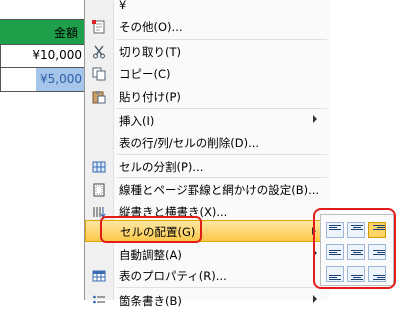  What do you see at coordinates (207, 96) in the screenshot?
I see `menu-item-paste: 貼り付け(P)` at bounding box center [207, 96].